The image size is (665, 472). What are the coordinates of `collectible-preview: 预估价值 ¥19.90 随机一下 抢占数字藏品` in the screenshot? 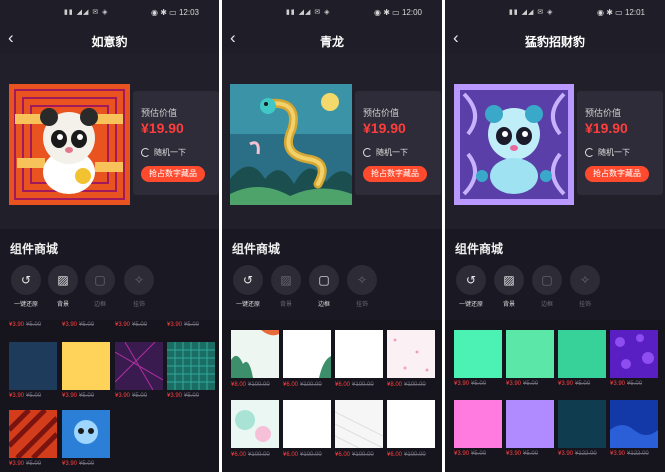 It's located at (332, 141).